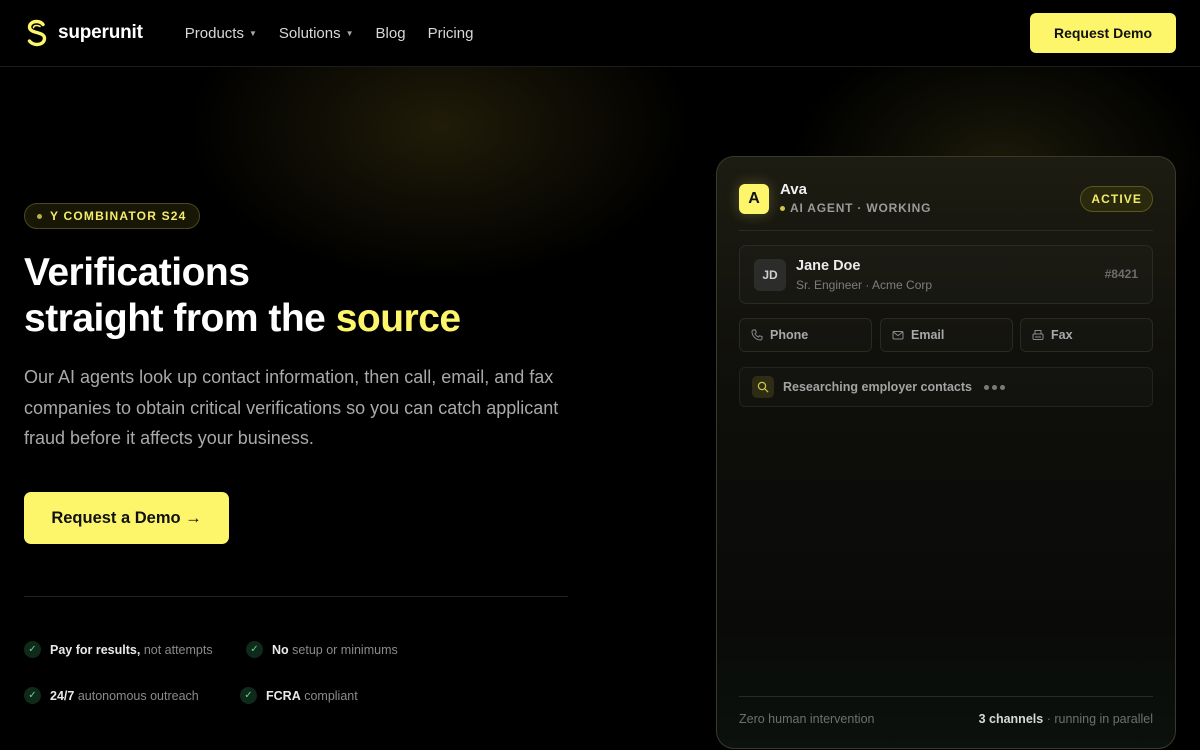 The width and height of the screenshot is (1200, 750). What do you see at coordinates (928, 335) in the screenshot?
I see `channel-label: Email` at bounding box center [928, 335].